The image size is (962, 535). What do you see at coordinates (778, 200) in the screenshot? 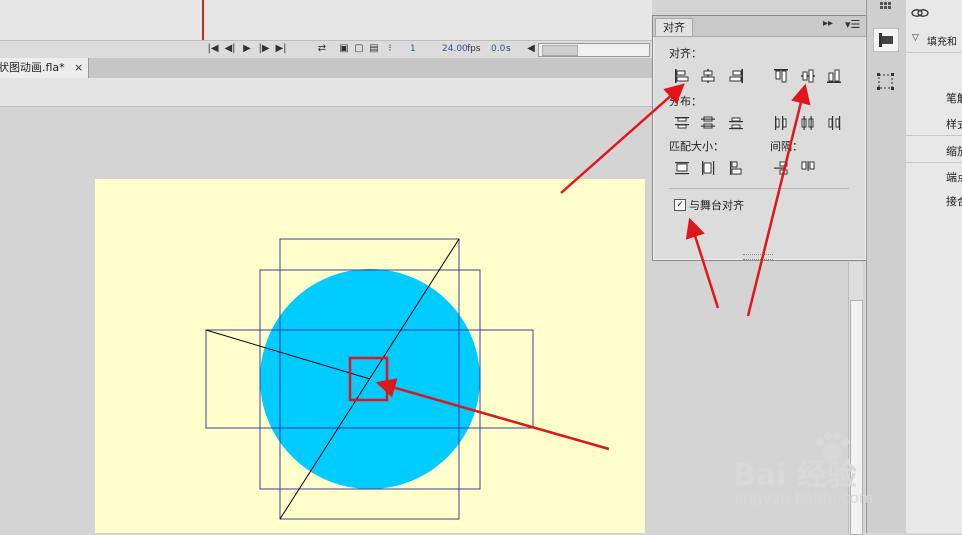
I see `arrow-to-vertical-center` at bounding box center [778, 200].